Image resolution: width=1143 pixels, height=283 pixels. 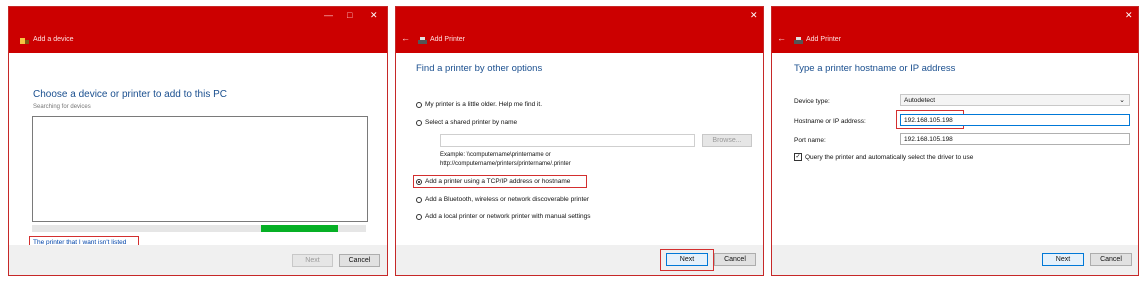 I want to click on hostname-input: 192.168.105.198, so click(x=1015, y=120).